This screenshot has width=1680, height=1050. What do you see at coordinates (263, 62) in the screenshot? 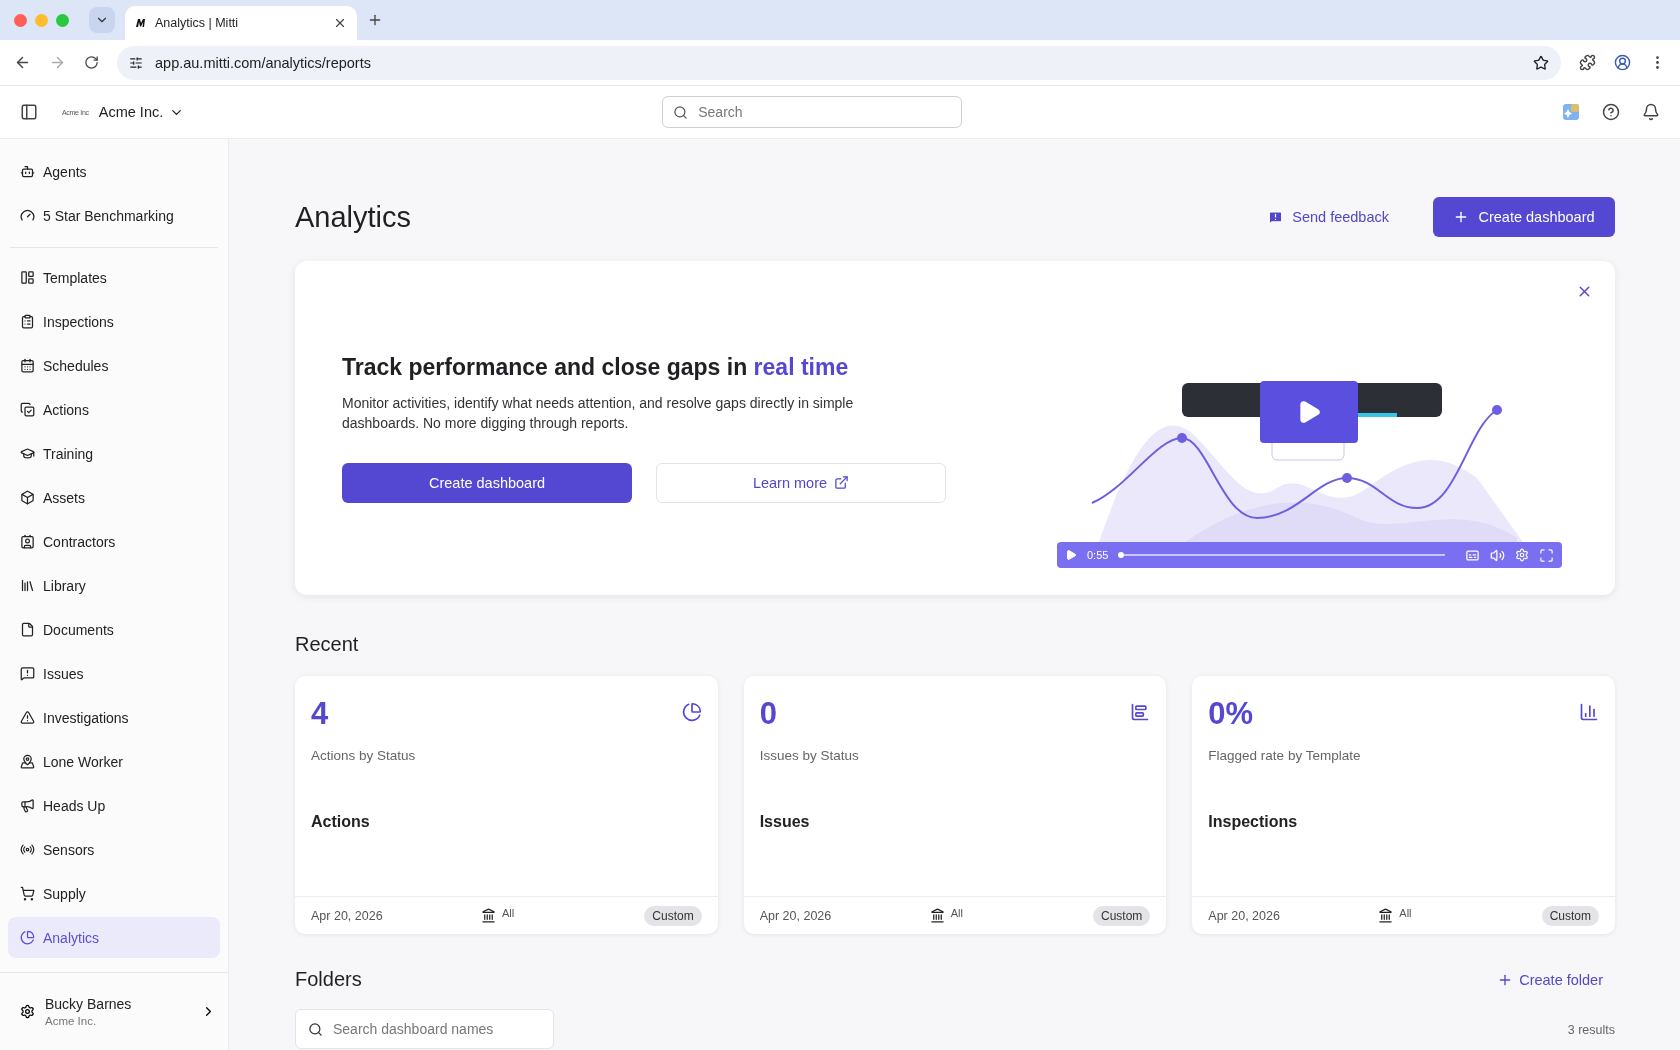
I see `url-text: app.au.mitti.com/analytics/reports` at bounding box center [263, 62].